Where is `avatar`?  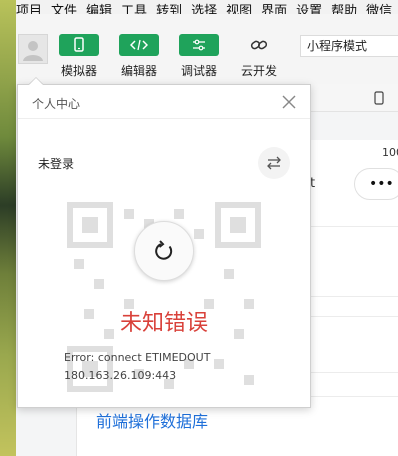
avatar is located at coordinates (33, 49).